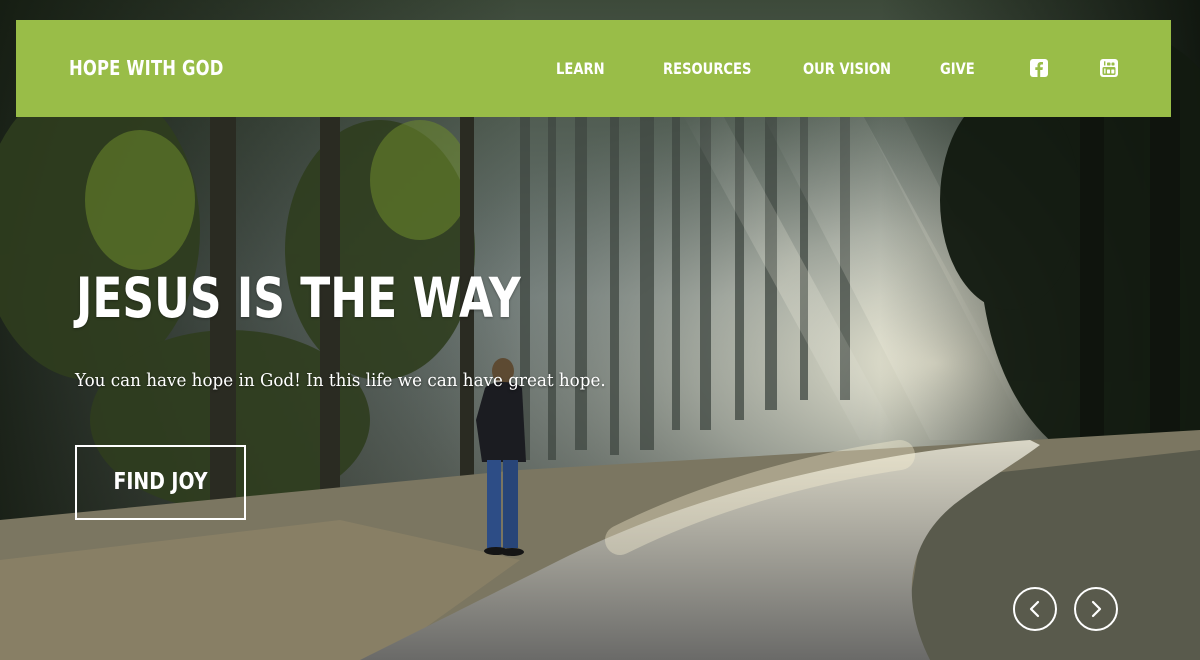 This screenshot has height=660, width=1200. I want to click on find-joy-button: FIND JOY, so click(160, 482).